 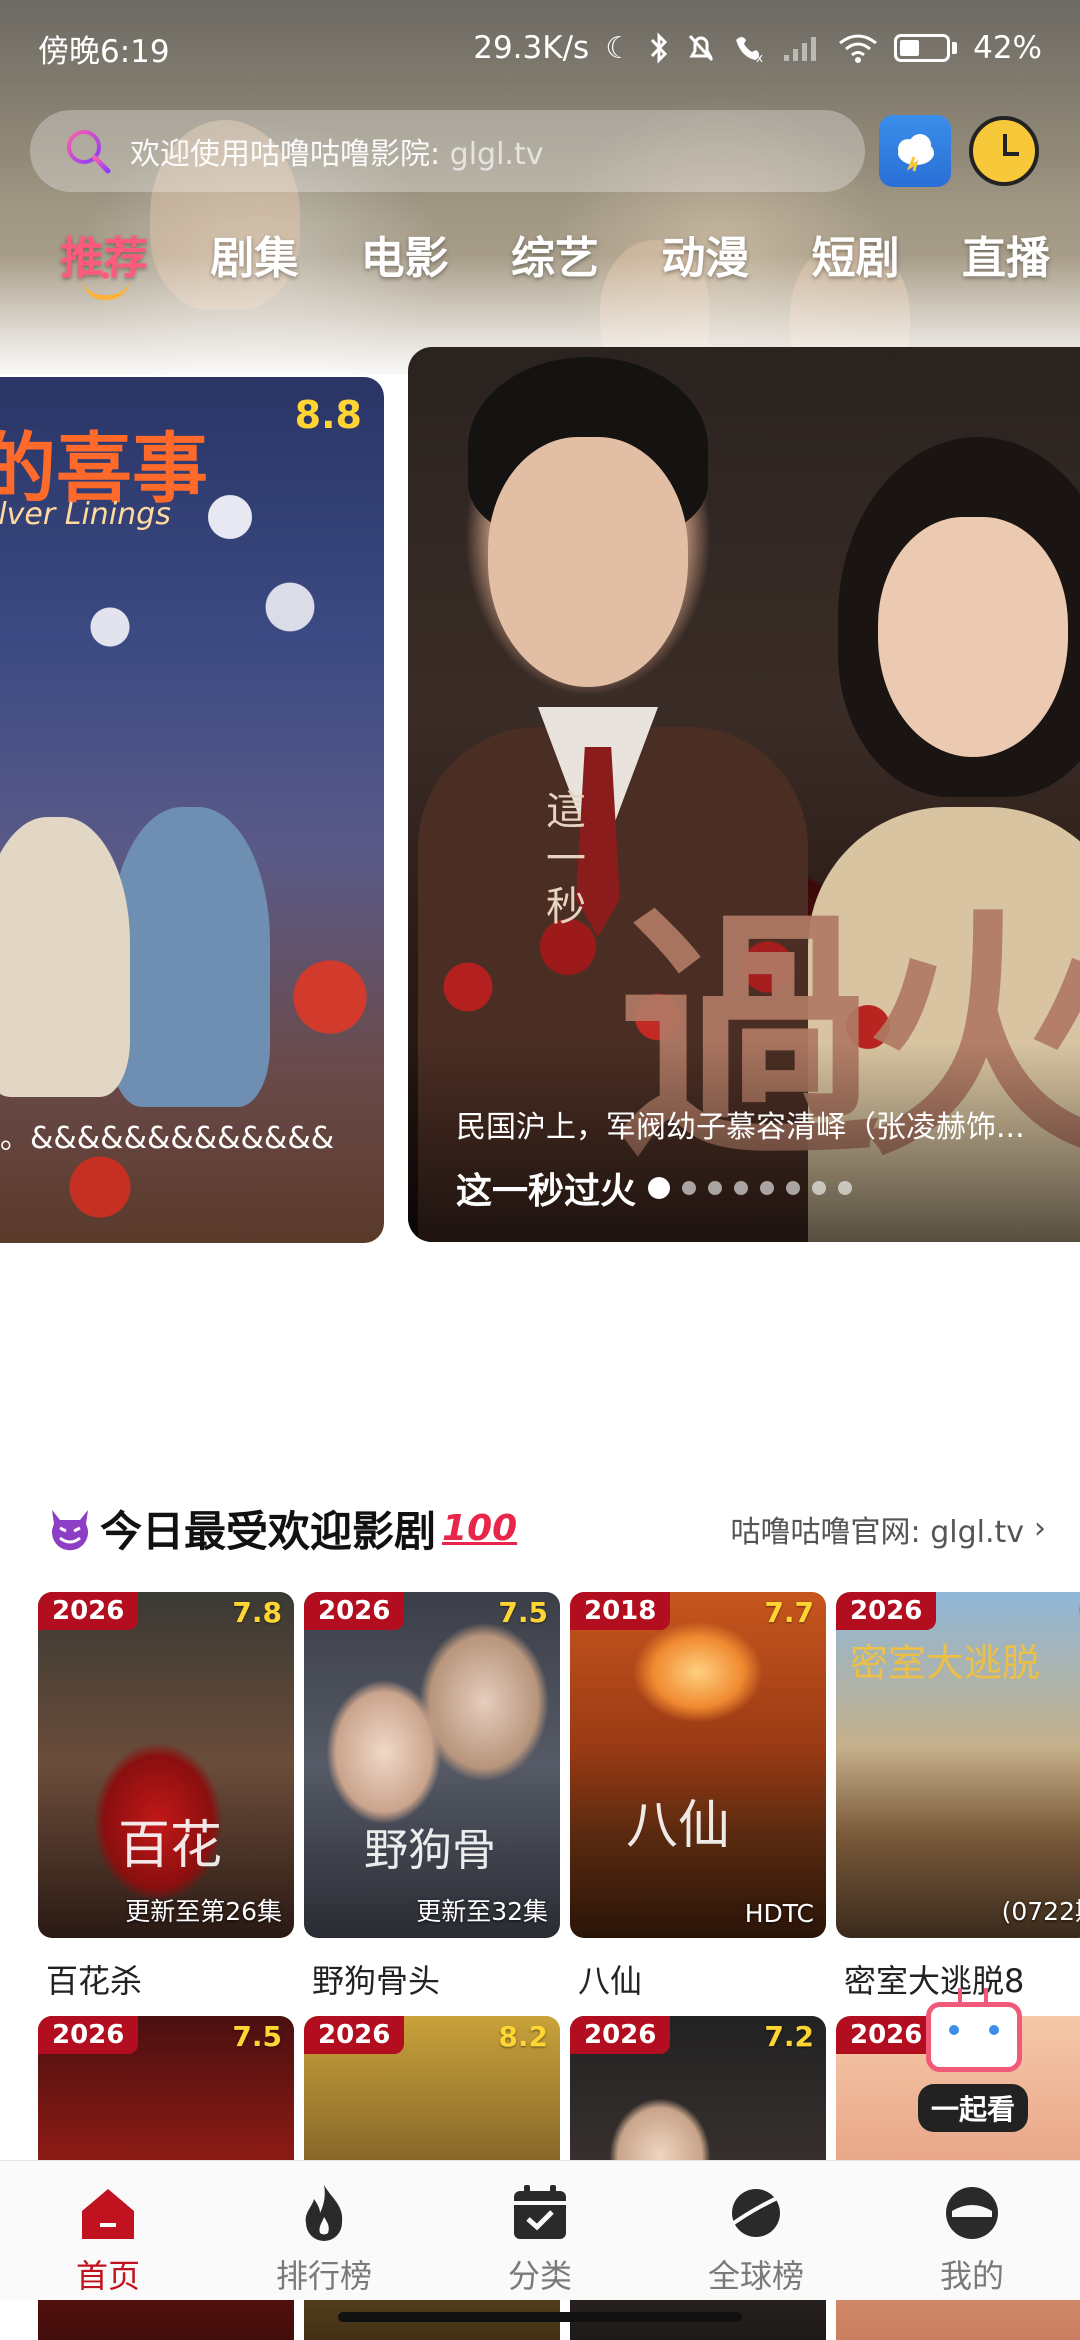 What do you see at coordinates (324, 2230) in the screenshot?
I see `nav-ranking: 排行榜` at bounding box center [324, 2230].